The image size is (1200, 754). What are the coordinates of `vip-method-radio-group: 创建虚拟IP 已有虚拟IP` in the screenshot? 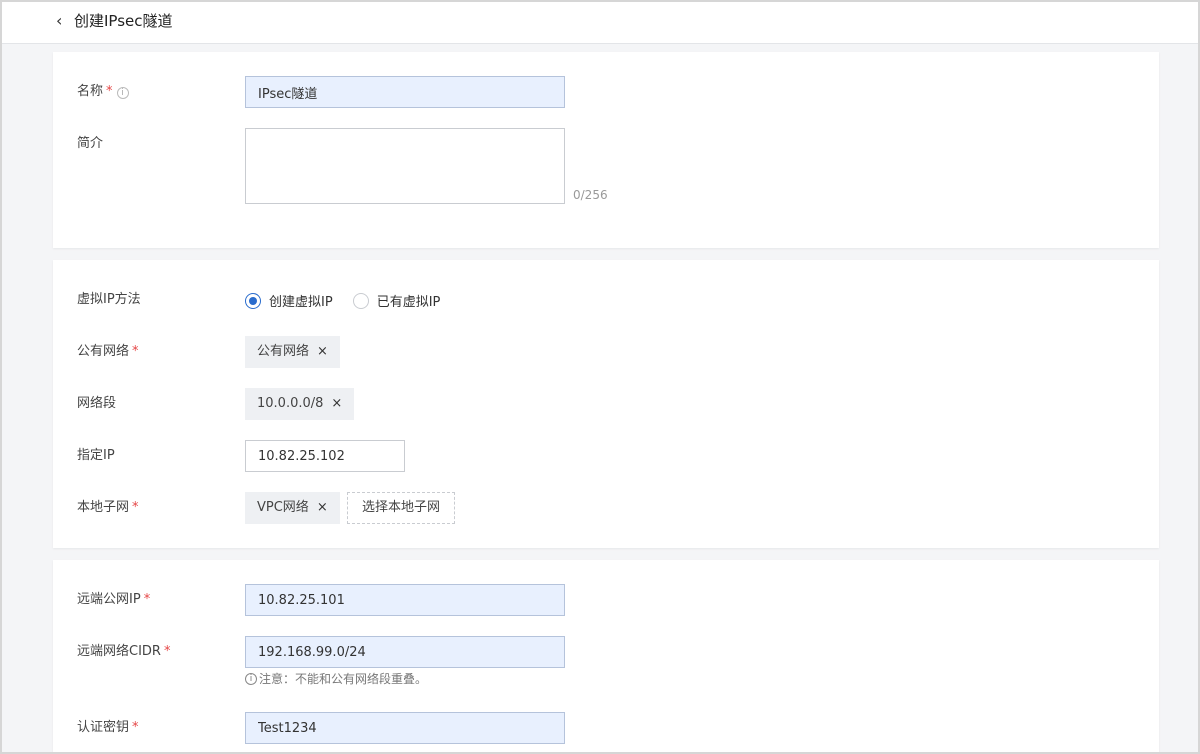 It's located at (352, 300).